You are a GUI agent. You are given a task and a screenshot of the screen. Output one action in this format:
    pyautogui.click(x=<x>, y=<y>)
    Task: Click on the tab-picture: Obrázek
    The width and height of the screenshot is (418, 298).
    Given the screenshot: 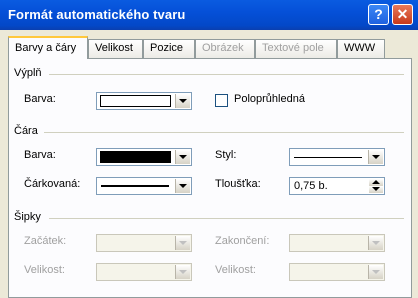 What is the action you would take?
    pyautogui.click(x=225, y=48)
    